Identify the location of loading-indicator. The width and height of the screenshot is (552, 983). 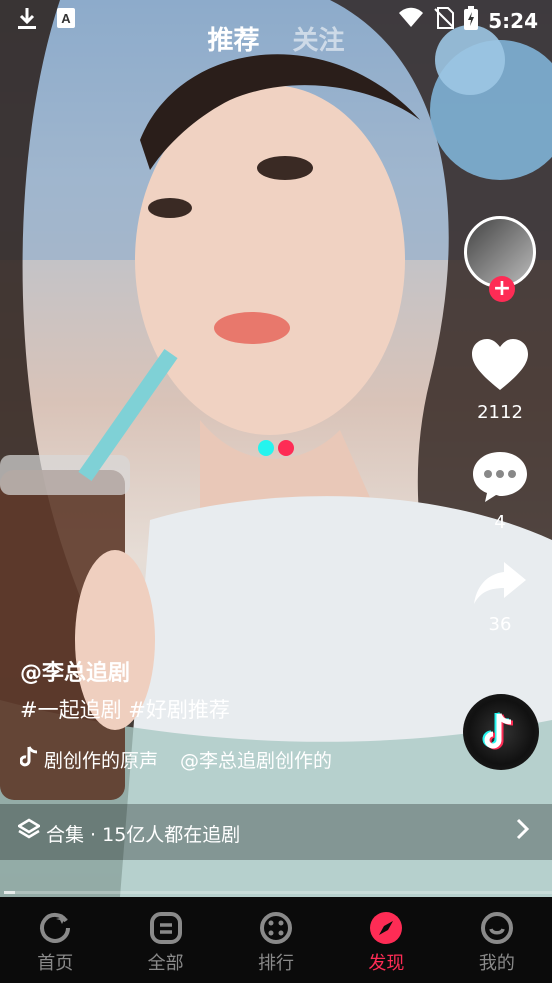
(276, 448).